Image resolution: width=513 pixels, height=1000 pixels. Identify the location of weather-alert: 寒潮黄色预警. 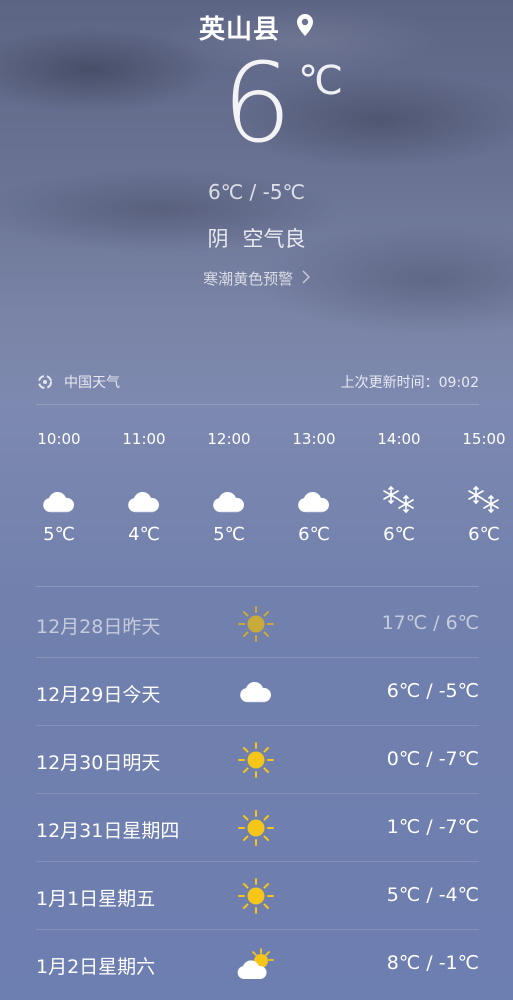
(256, 278).